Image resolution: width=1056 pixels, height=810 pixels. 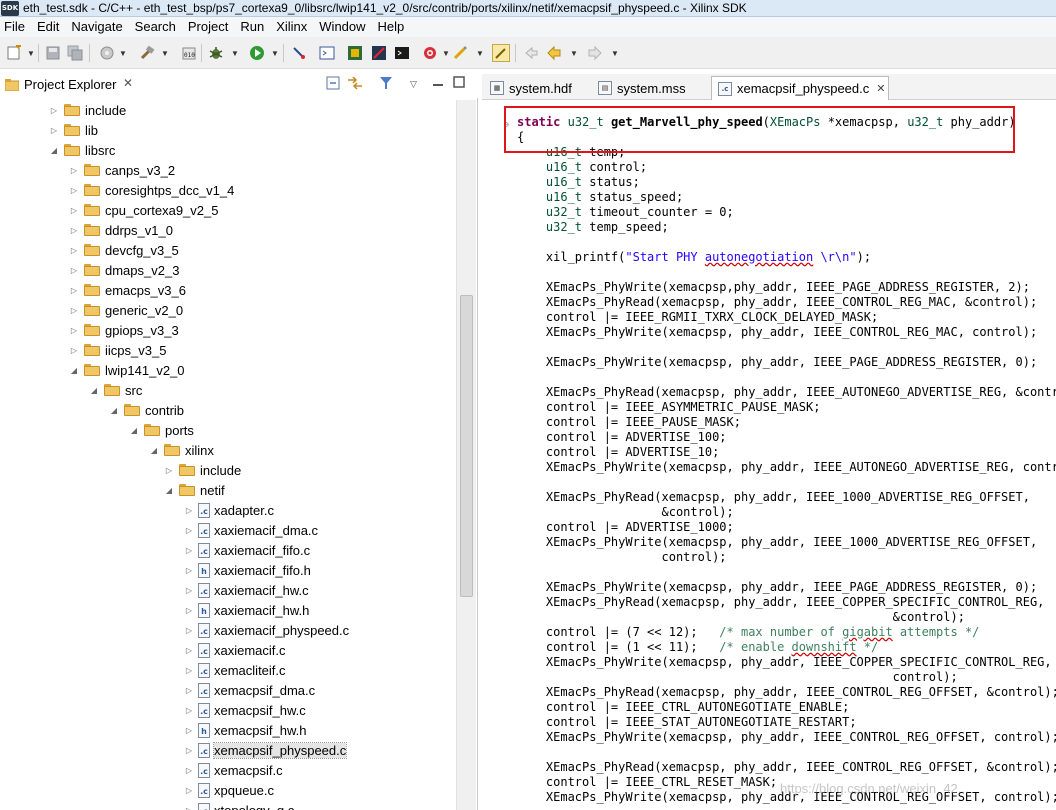 I want to click on marker-dropdown-icon: ▼, so click(x=480, y=53).